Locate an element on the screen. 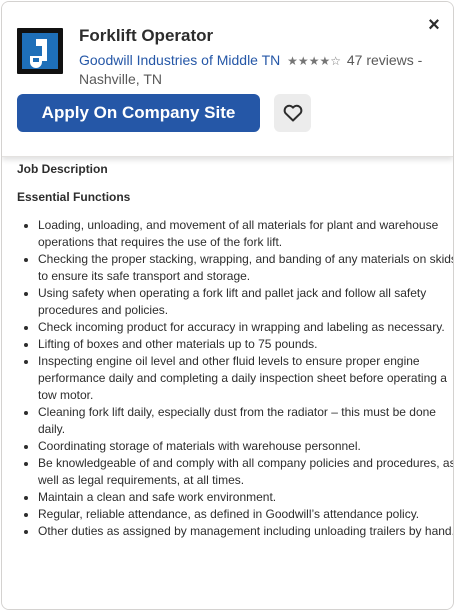 The image size is (457, 612). job-description-heading: Job Description is located at coordinates (62, 169).